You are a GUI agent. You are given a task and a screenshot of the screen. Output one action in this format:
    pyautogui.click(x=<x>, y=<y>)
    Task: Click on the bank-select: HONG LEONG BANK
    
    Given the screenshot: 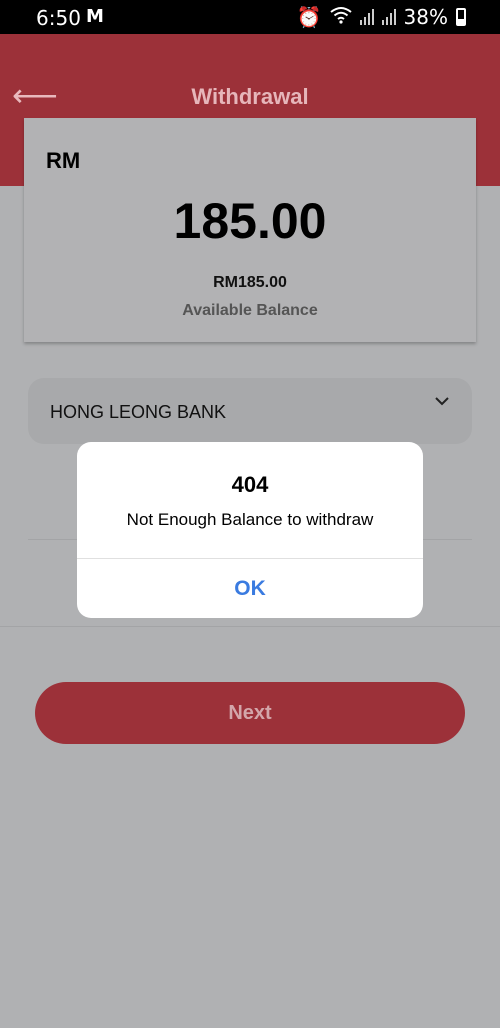 What is the action you would take?
    pyautogui.click(x=250, y=411)
    